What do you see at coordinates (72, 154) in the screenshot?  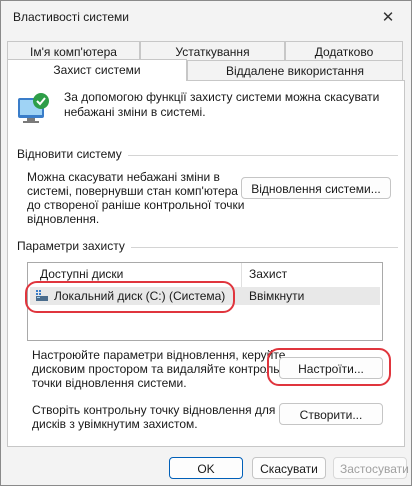 I see `restore-section-heading: Відновити систему` at bounding box center [72, 154].